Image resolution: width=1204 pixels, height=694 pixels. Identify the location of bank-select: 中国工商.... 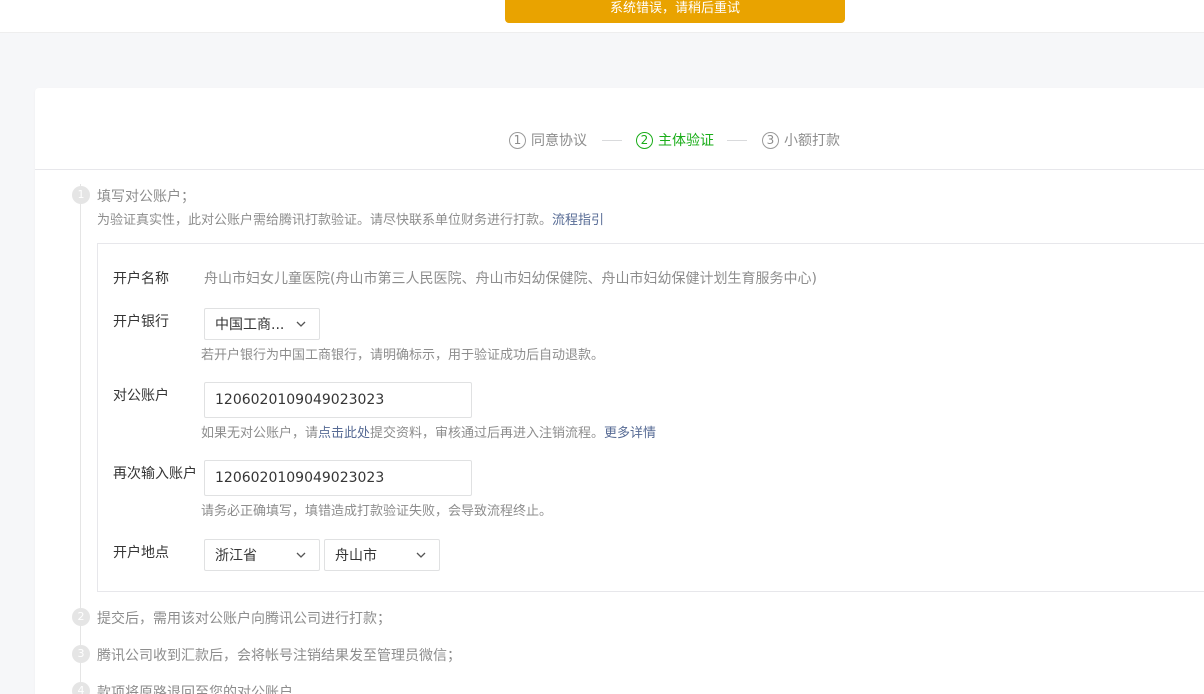
(262, 324).